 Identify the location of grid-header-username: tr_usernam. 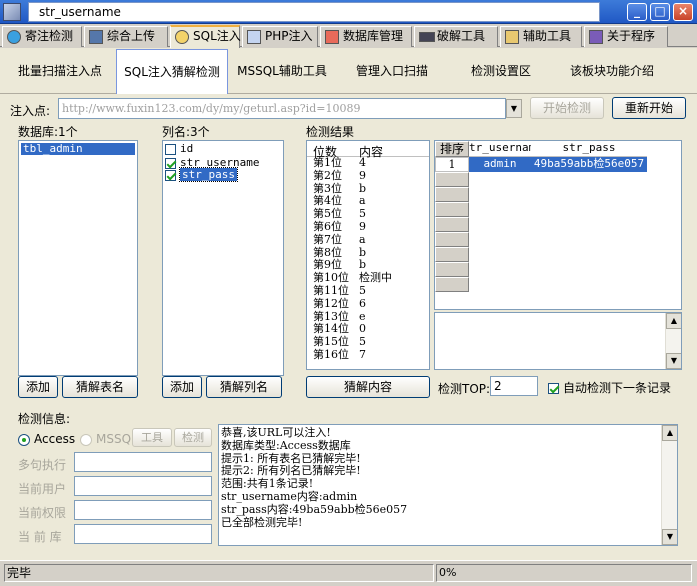
(500, 149).